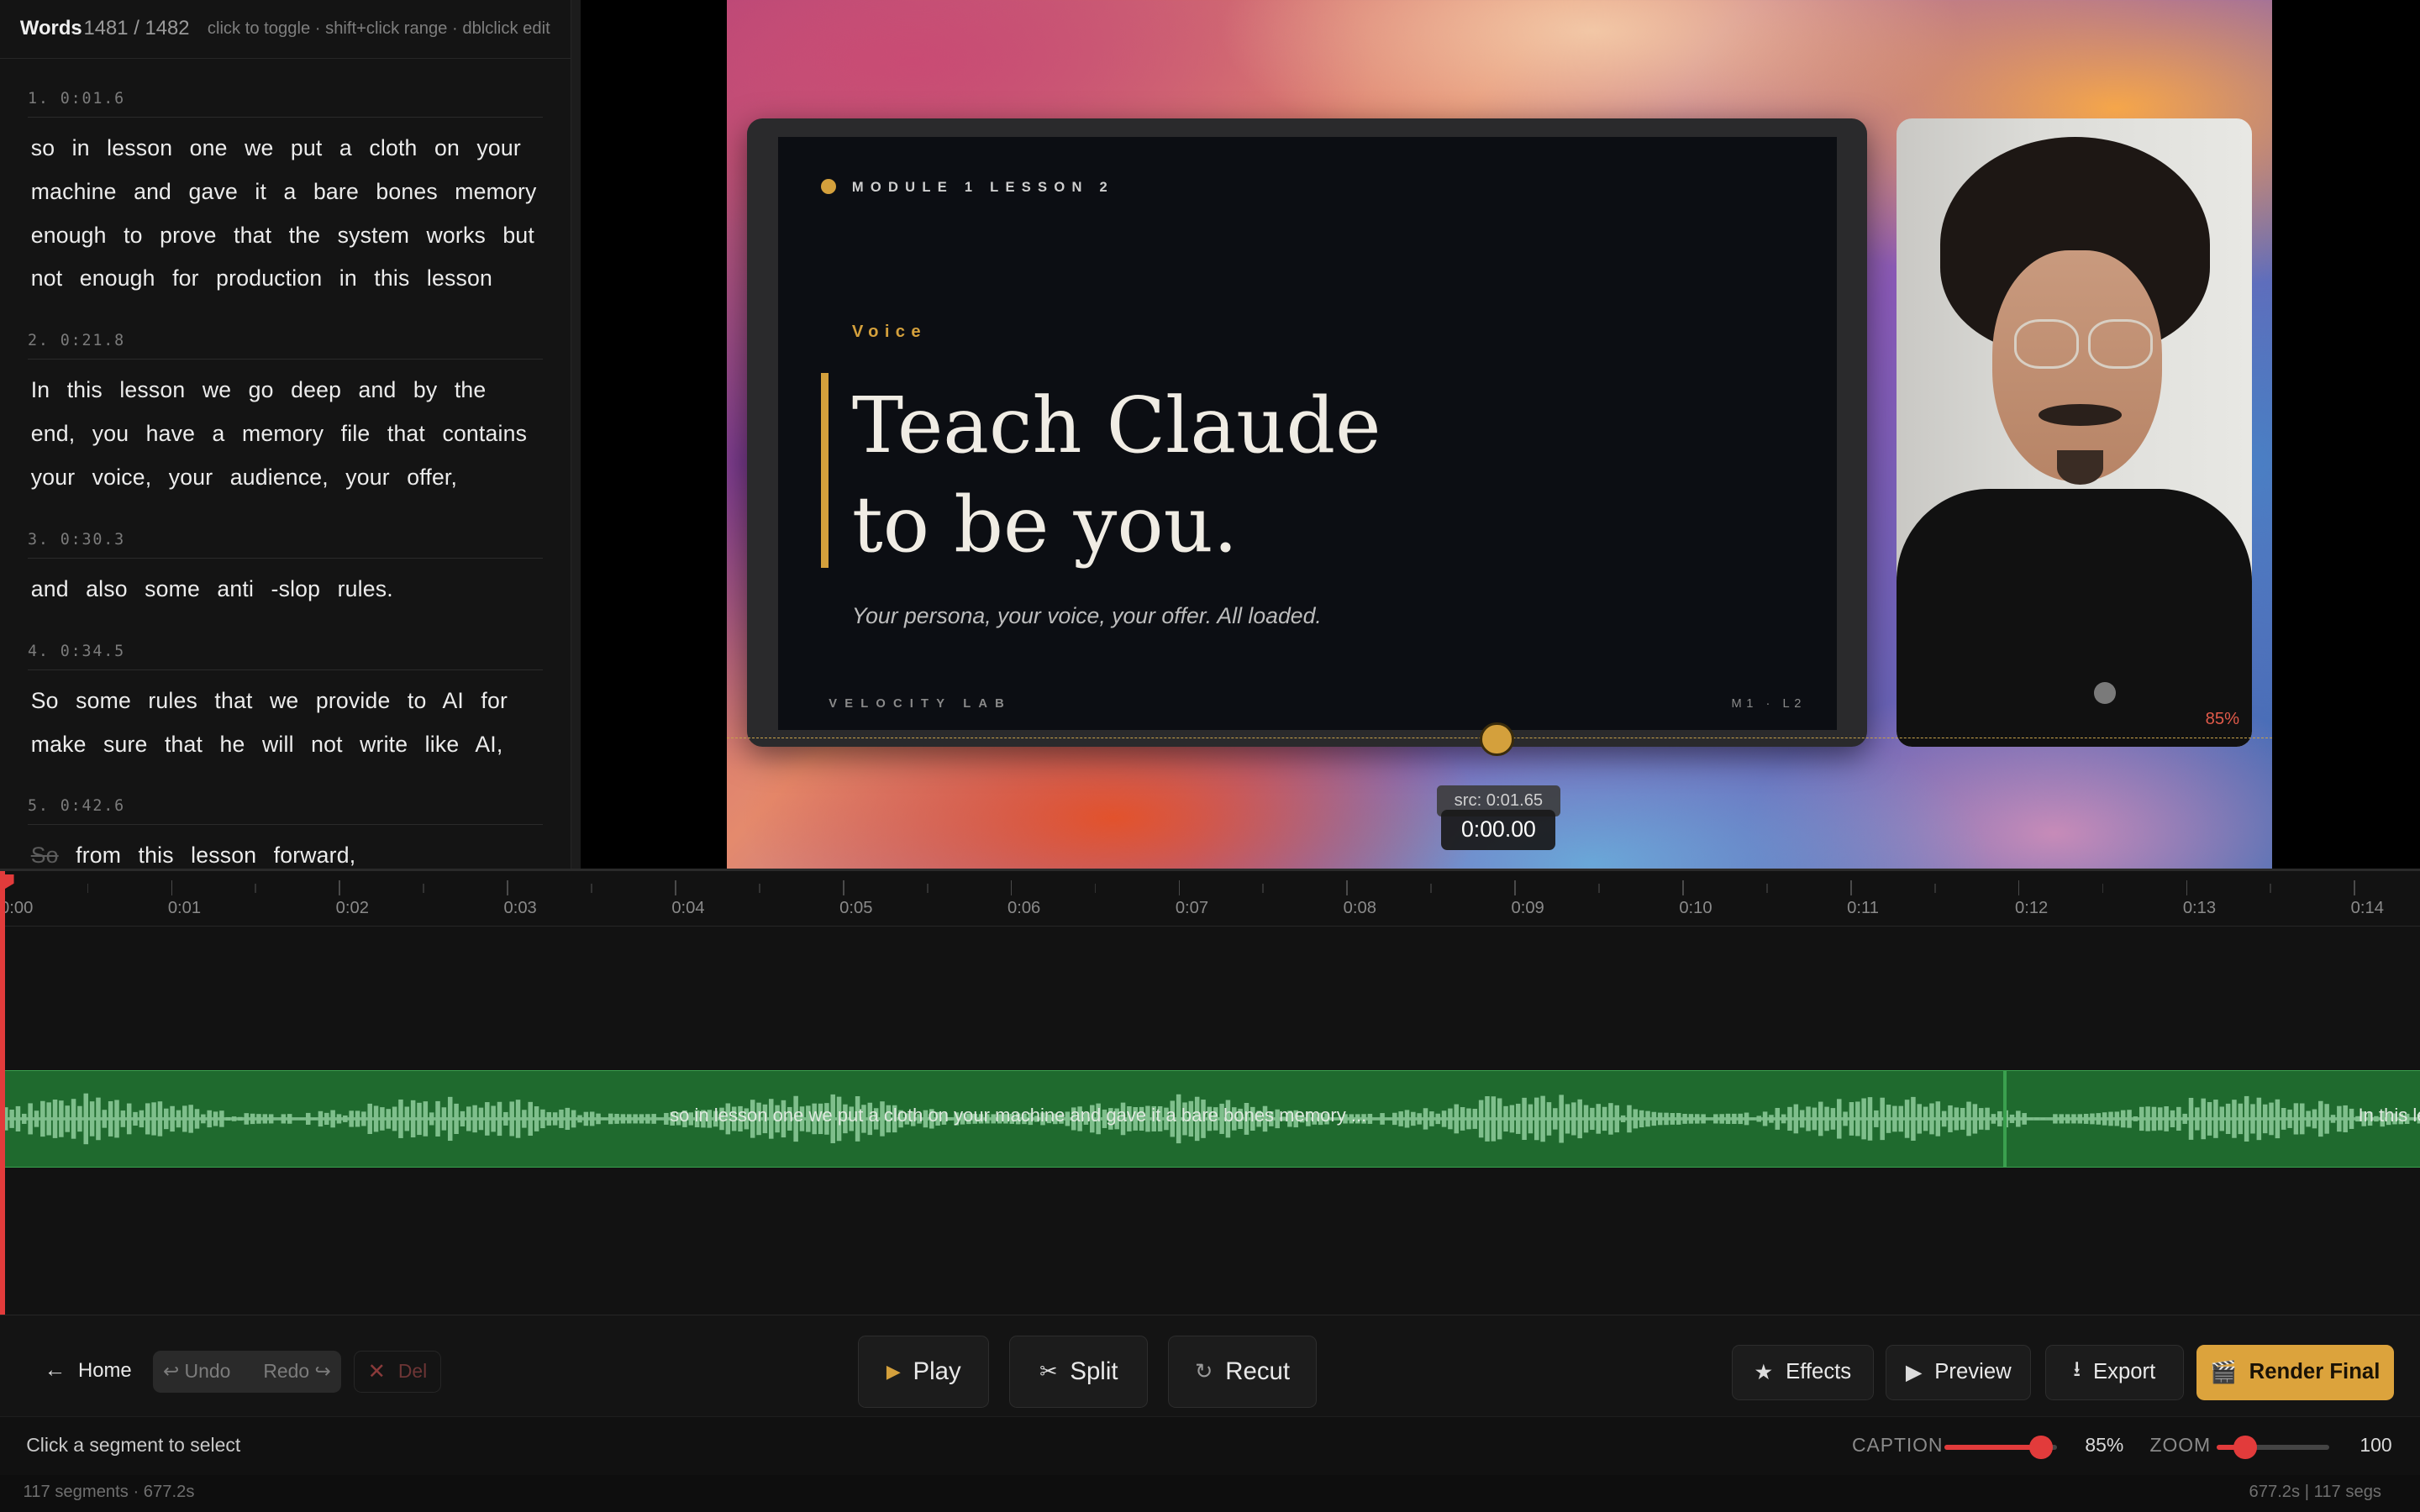 The height and width of the screenshot is (1512, 2420). What do you see at coordinates (1079, 1372) in the screenshot?
I see `split-button: ✂ Split` at bounding box center [1079, 1372].